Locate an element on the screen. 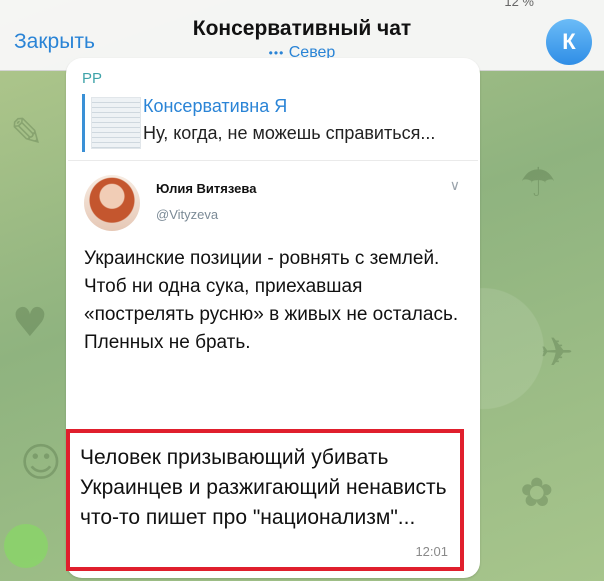 Image resolution: width=604 pixels, height=581 pixels. message-sender: РР is located at coordinates (92, 78).